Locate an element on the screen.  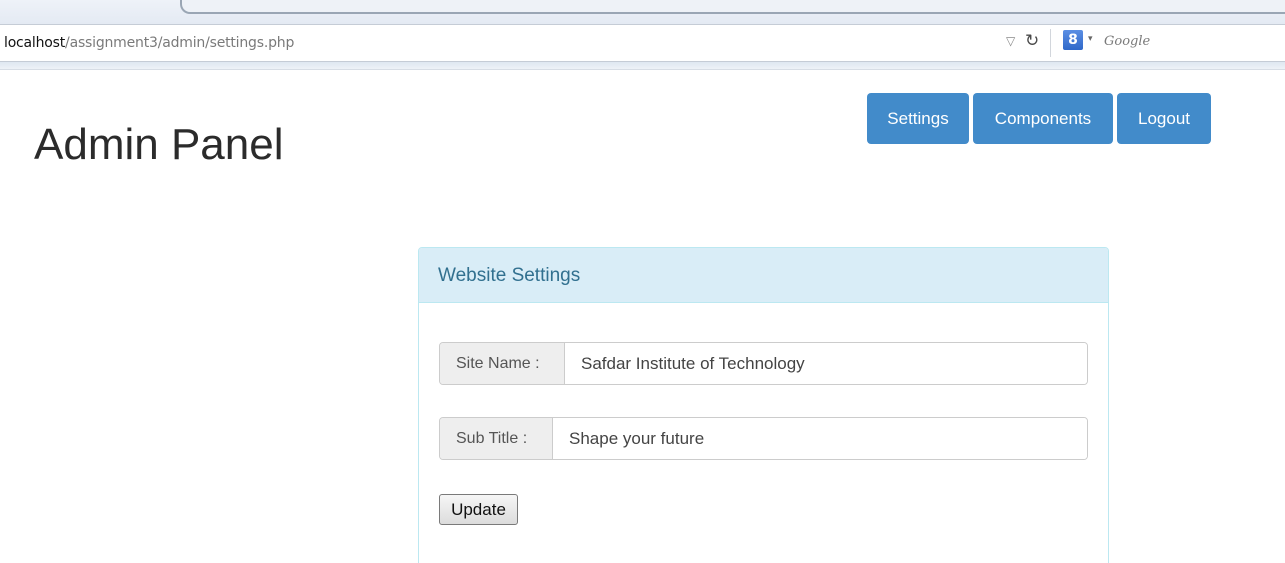
sub-title-input is located at coordinates (820, 438).